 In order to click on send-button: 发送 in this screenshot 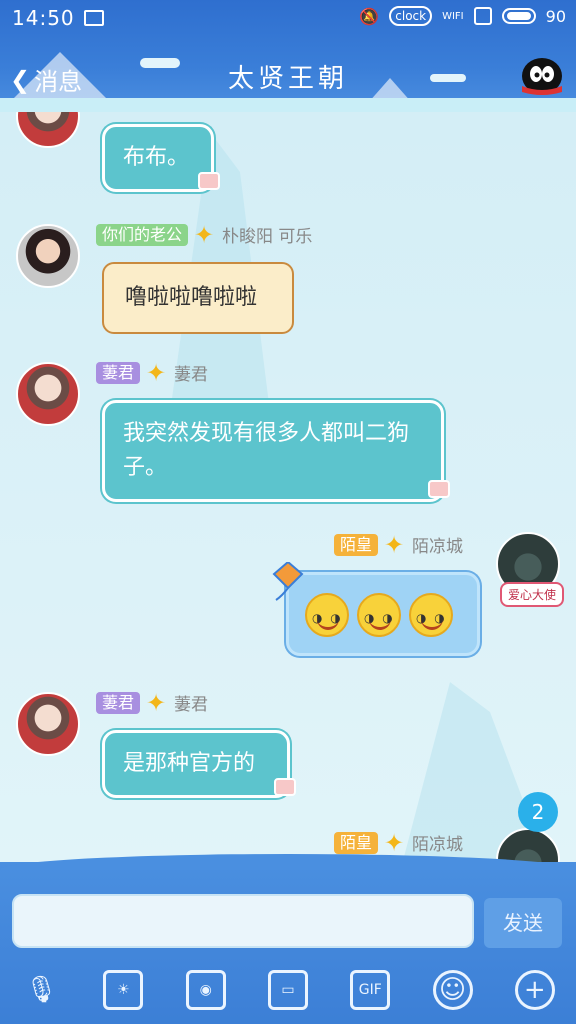, I will do `click(523, 923)`.